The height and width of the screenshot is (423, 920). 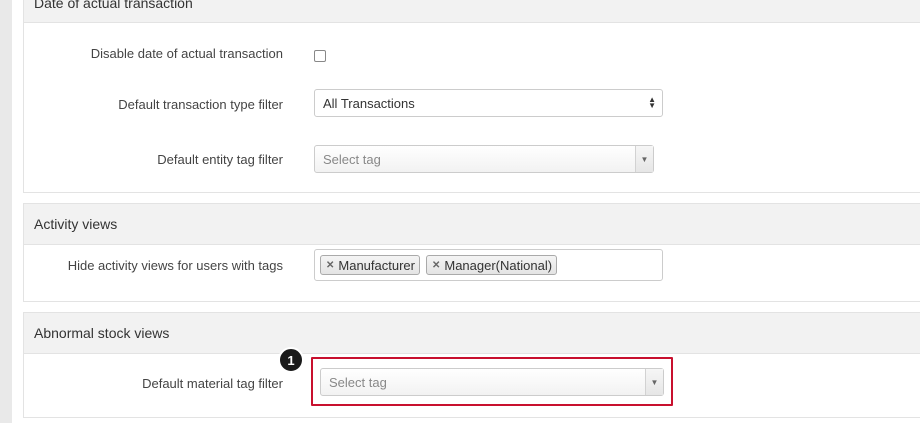 I want to click on chevron-down-icon: ▼, so click(x=644, y=159).